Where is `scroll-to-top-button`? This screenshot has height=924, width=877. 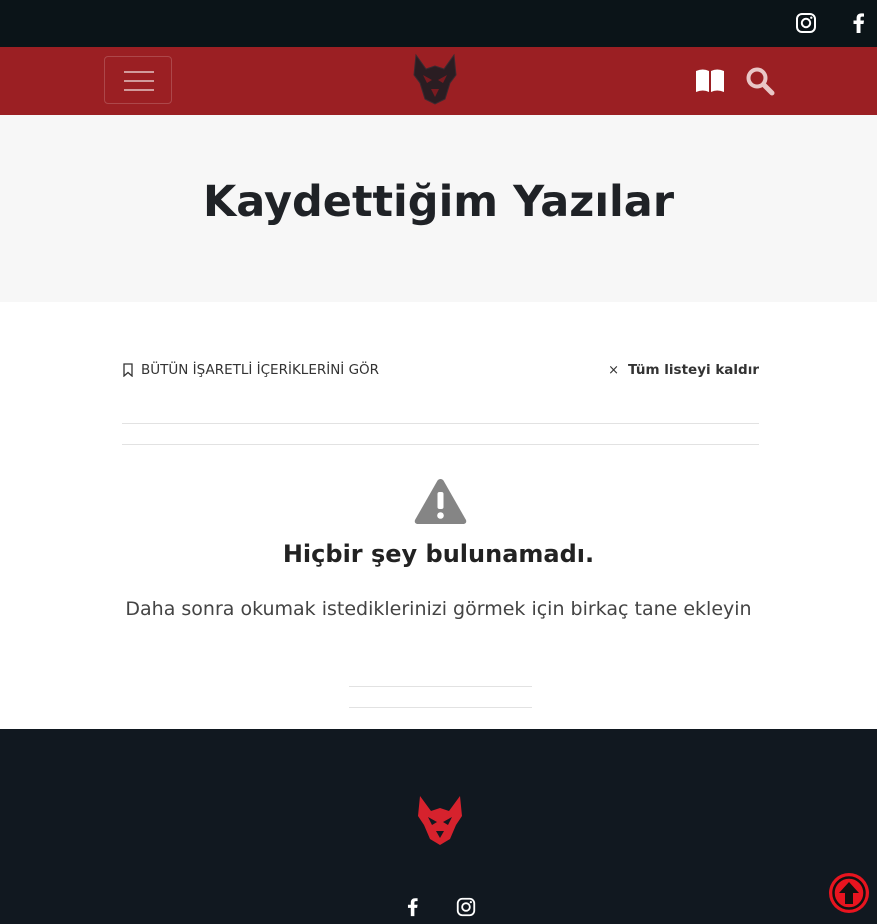
scroll-to-top-button is located at coordinates (849, 893).